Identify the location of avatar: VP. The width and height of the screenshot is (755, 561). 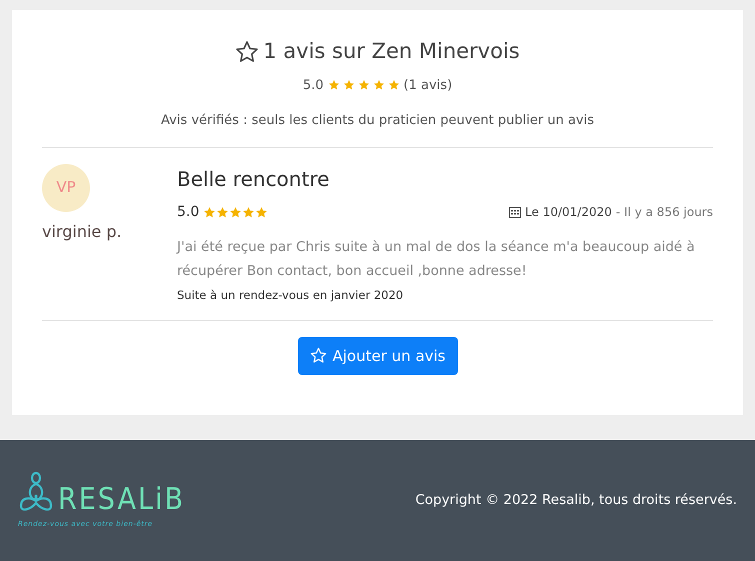
(66, 188).